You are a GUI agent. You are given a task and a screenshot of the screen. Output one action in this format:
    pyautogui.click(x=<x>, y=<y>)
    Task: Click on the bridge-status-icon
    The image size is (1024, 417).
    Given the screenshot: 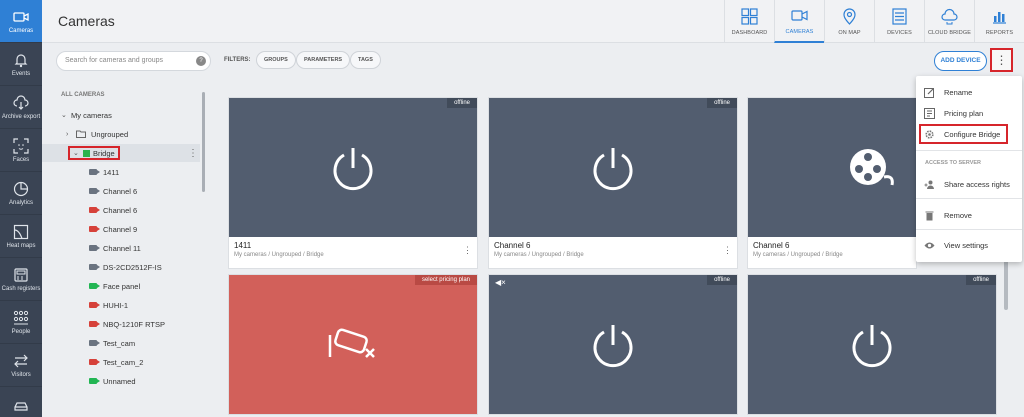 What is the action you would take?
    pyautogui.click(x=86, y=153)
    